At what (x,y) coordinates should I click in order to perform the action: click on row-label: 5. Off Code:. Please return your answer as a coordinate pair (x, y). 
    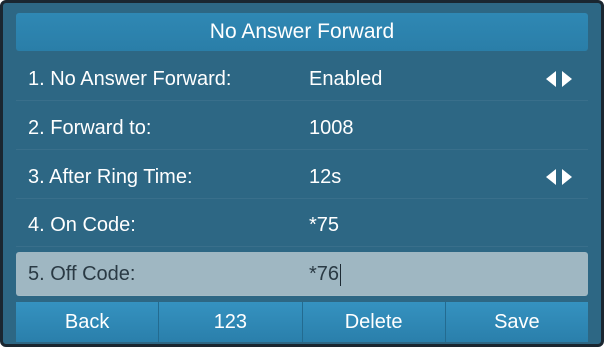
    Looking at the image, I should click on (82, 274).